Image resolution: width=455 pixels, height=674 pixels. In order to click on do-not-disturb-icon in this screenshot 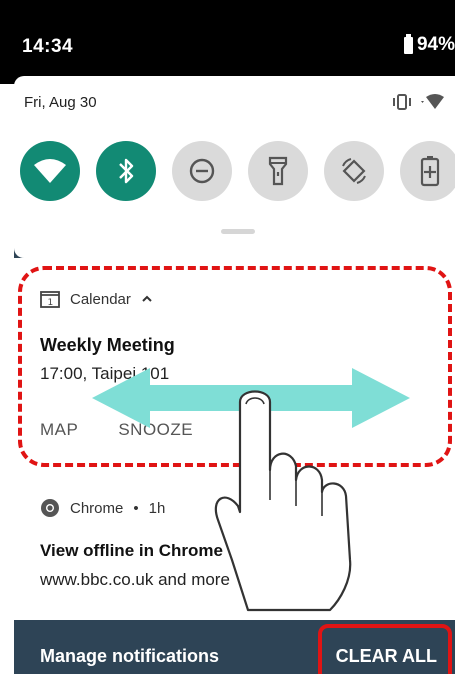, I will do `click(202, 171)`.